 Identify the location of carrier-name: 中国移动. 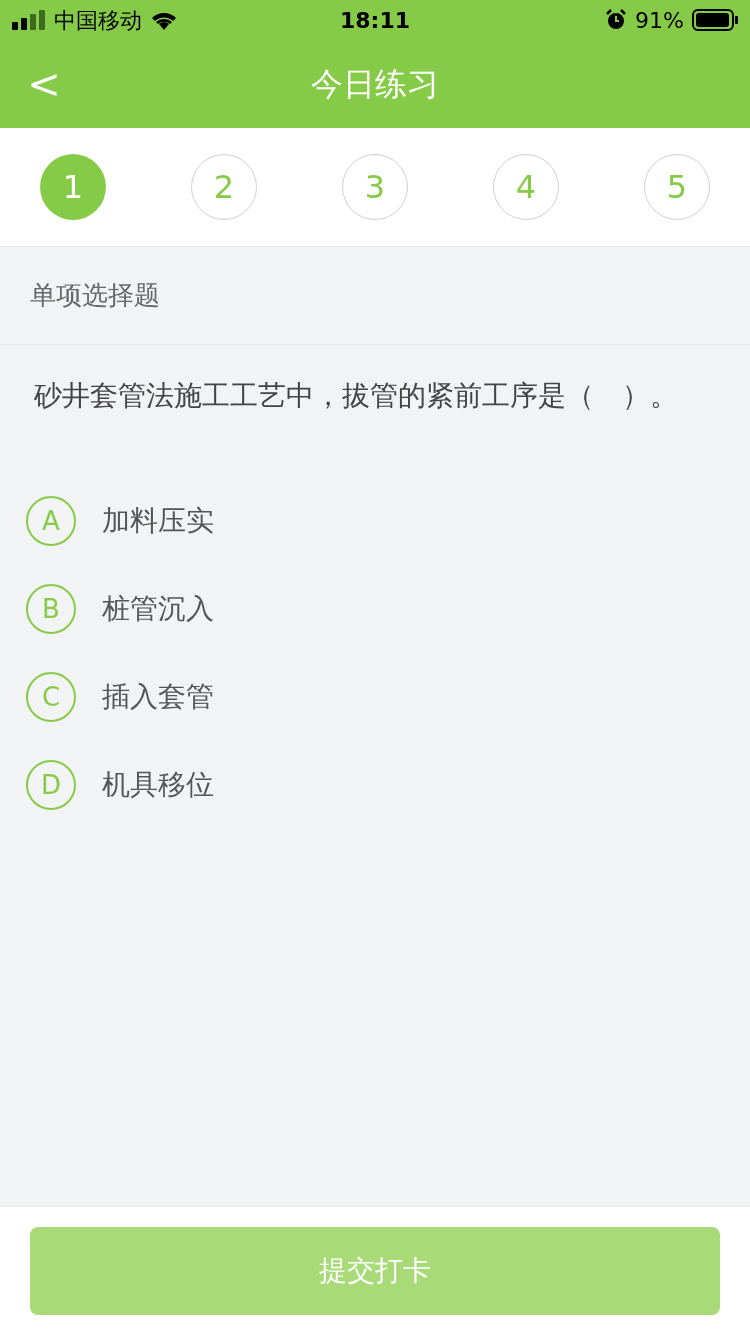
(98, 20).